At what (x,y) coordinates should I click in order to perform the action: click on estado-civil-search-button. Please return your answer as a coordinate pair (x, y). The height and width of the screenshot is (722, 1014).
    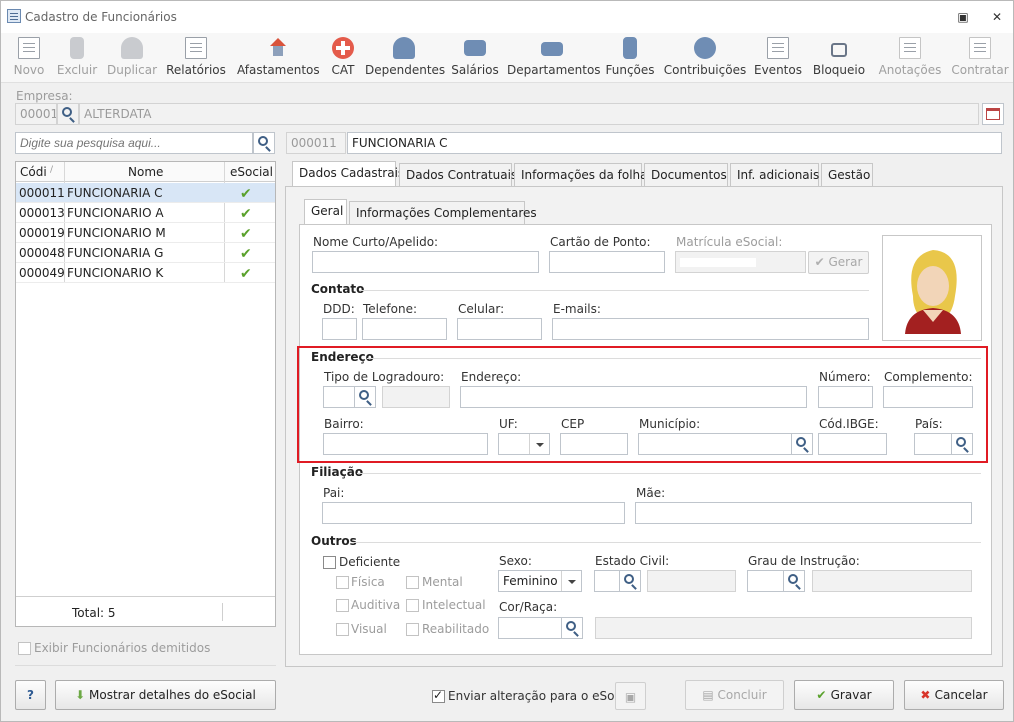
    Looking at the image, I should click on (630, 581).